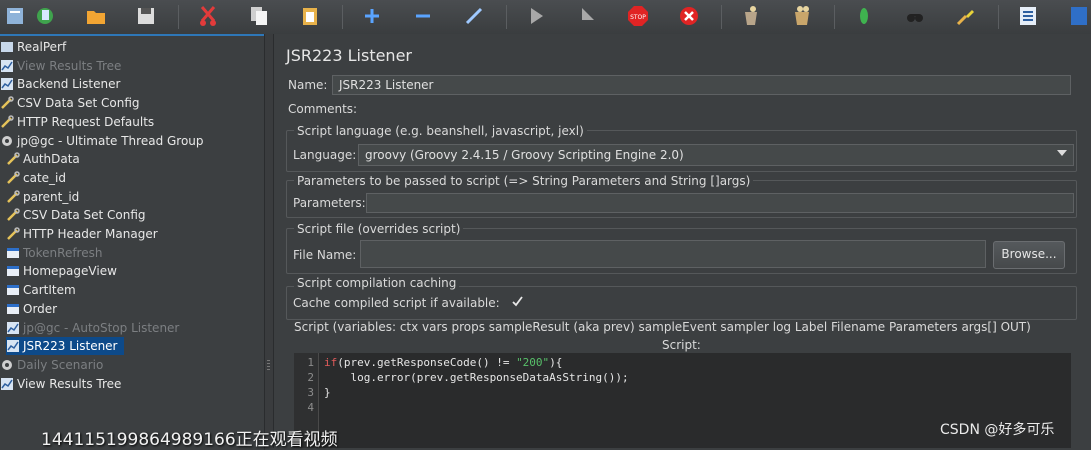  Describe the element at coordinates (308, 85) in the screenshot. I see `name-label: Name:` at that location.